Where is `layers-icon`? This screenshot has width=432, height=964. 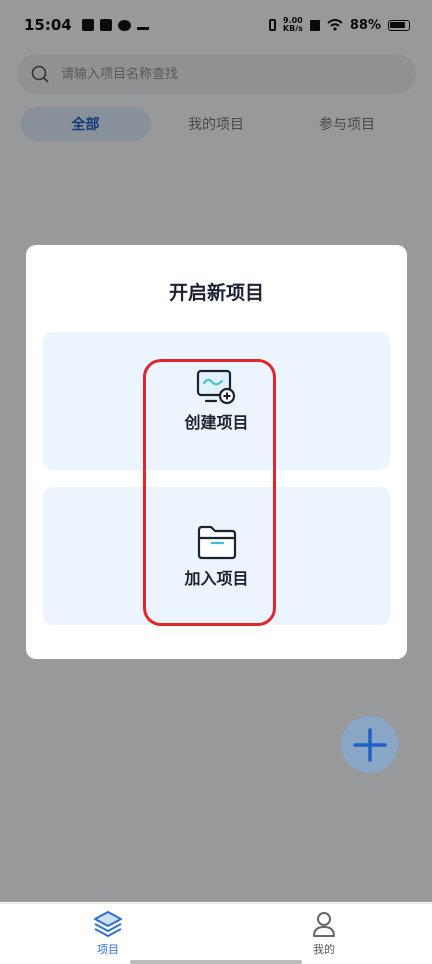
layers-icon is located at coordinates (108, 924).